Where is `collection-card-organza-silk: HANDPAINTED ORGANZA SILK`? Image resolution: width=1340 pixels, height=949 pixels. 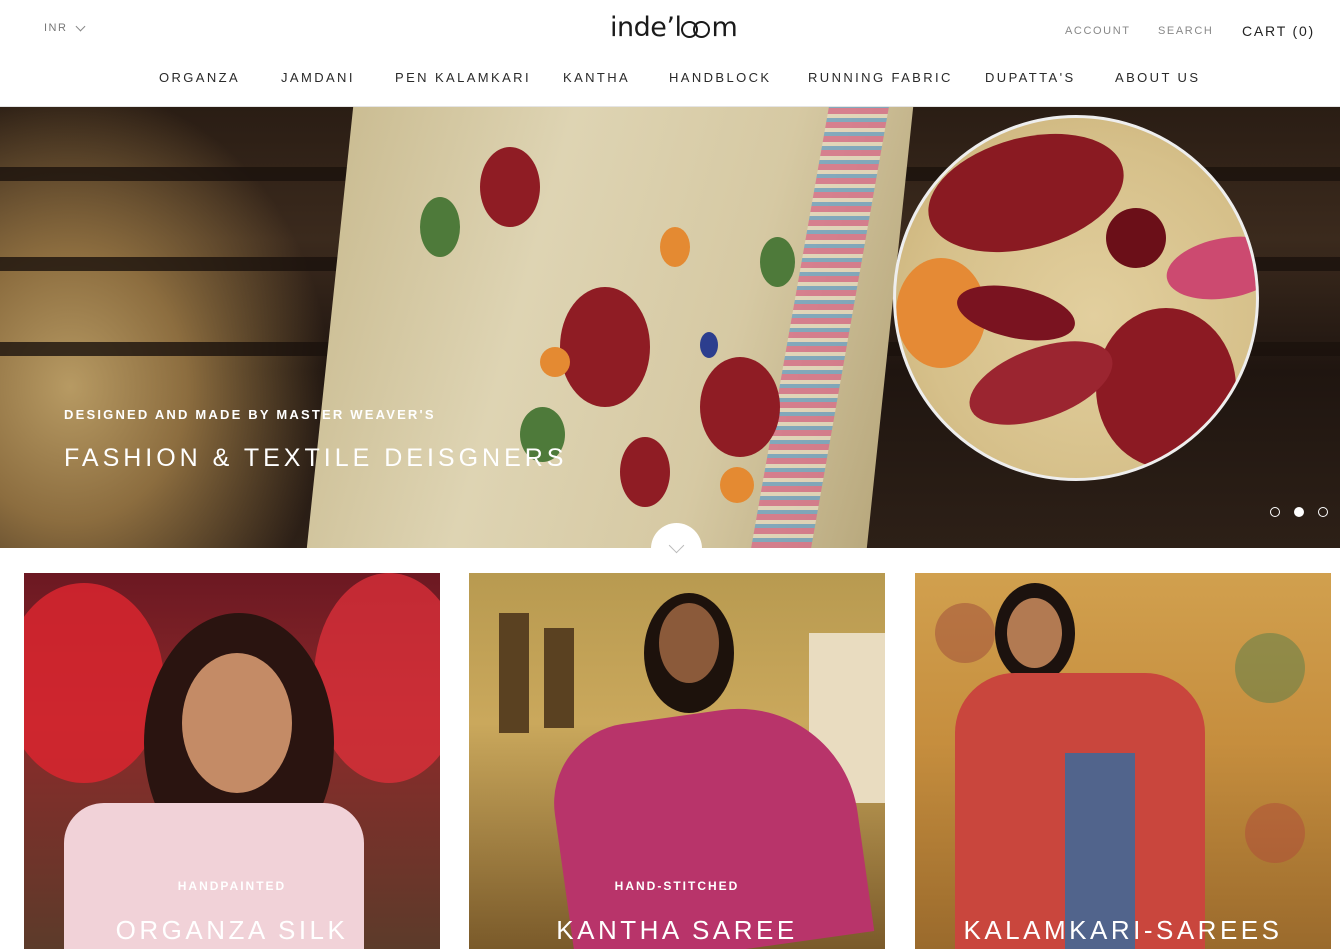
collection-card-organza-silk: HANDPAINTED ORGANZA SILK is located at coordinates (232, 761).